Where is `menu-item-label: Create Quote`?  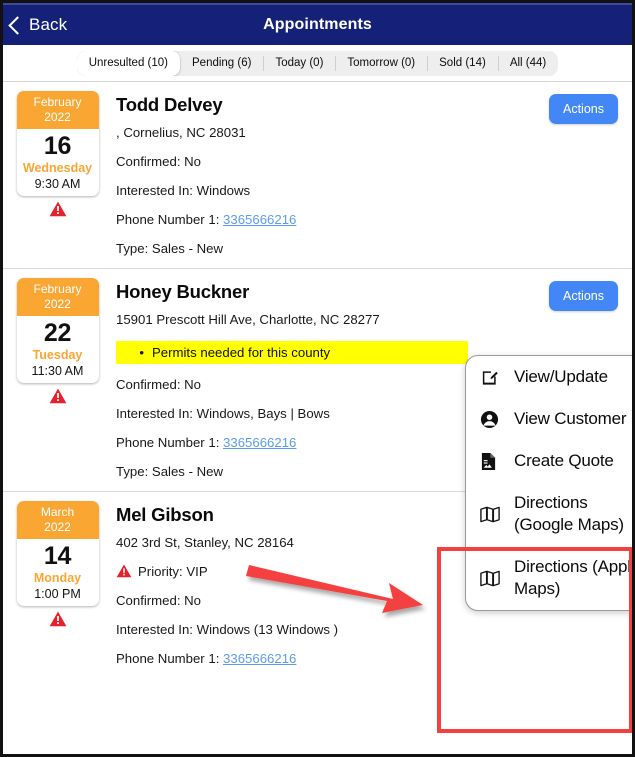
menu-item-label: Create Quote is located at coordinates (564, 460).